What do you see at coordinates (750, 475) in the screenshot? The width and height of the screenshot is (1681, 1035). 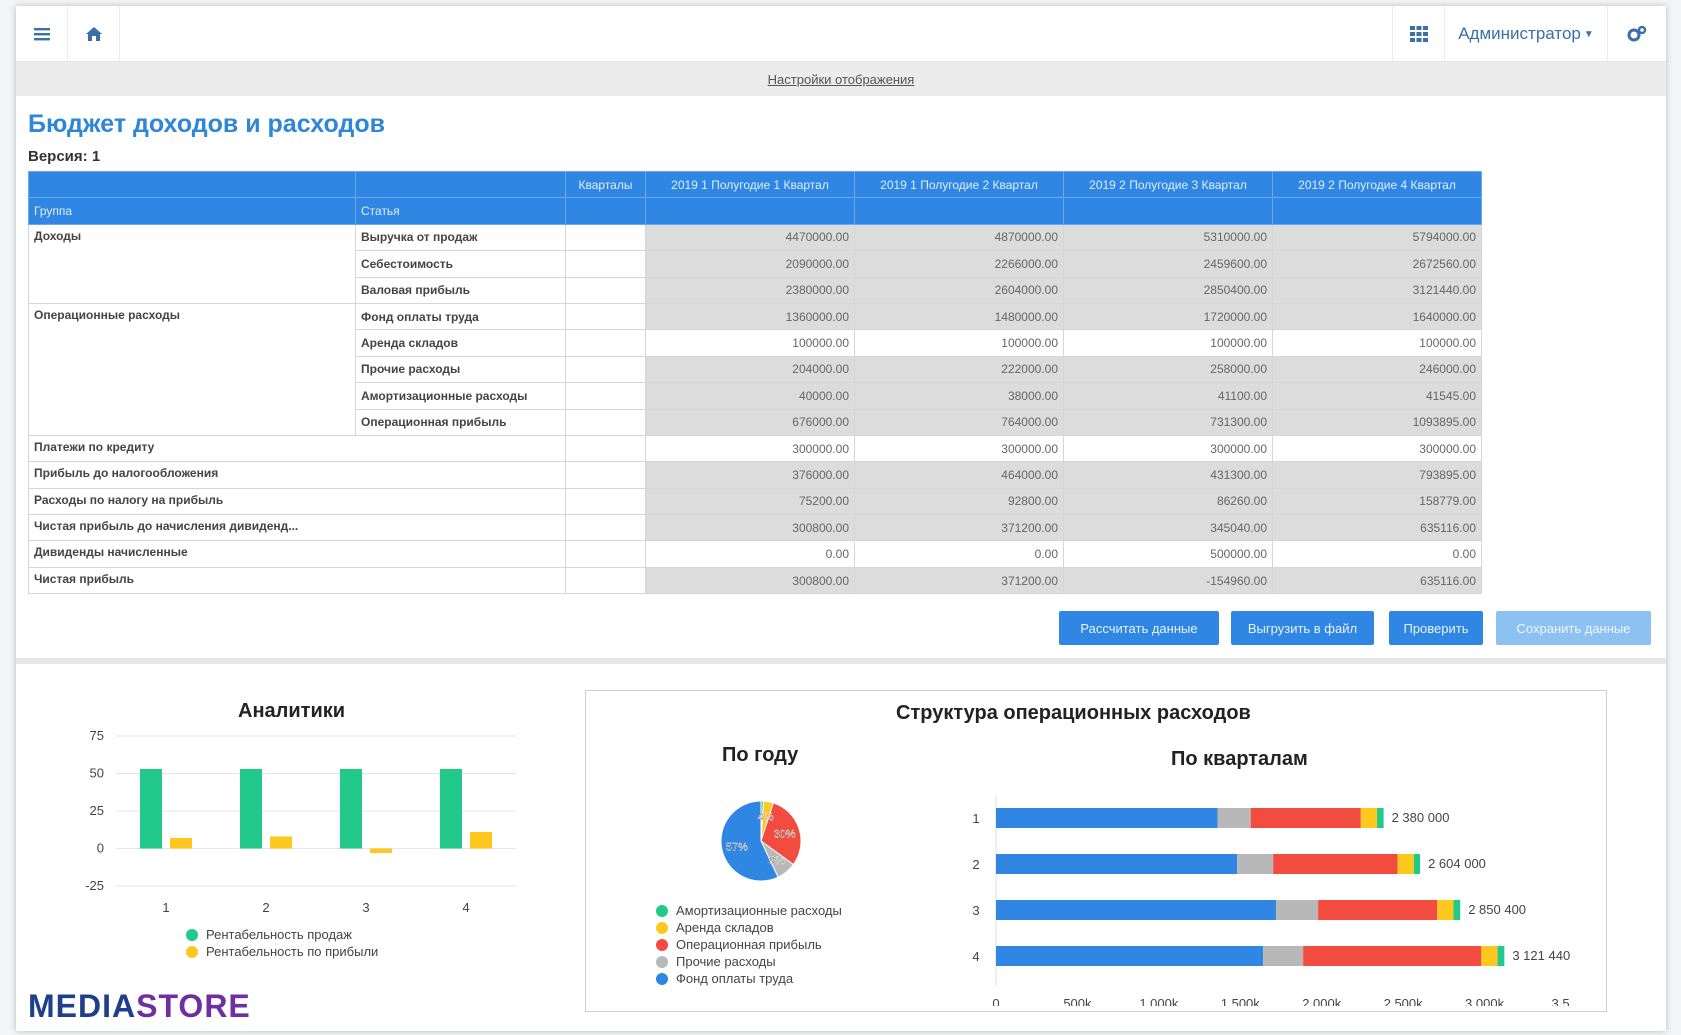 I see `value-cell: 376000.00` at bounding box center [750, 475].